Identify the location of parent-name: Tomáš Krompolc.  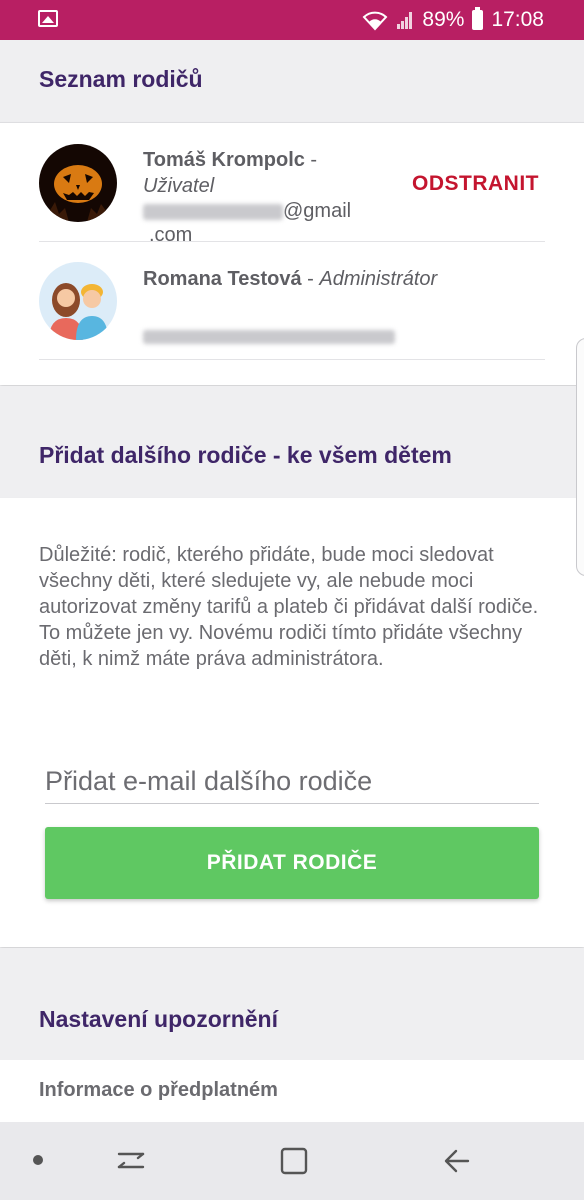
(224, 160).